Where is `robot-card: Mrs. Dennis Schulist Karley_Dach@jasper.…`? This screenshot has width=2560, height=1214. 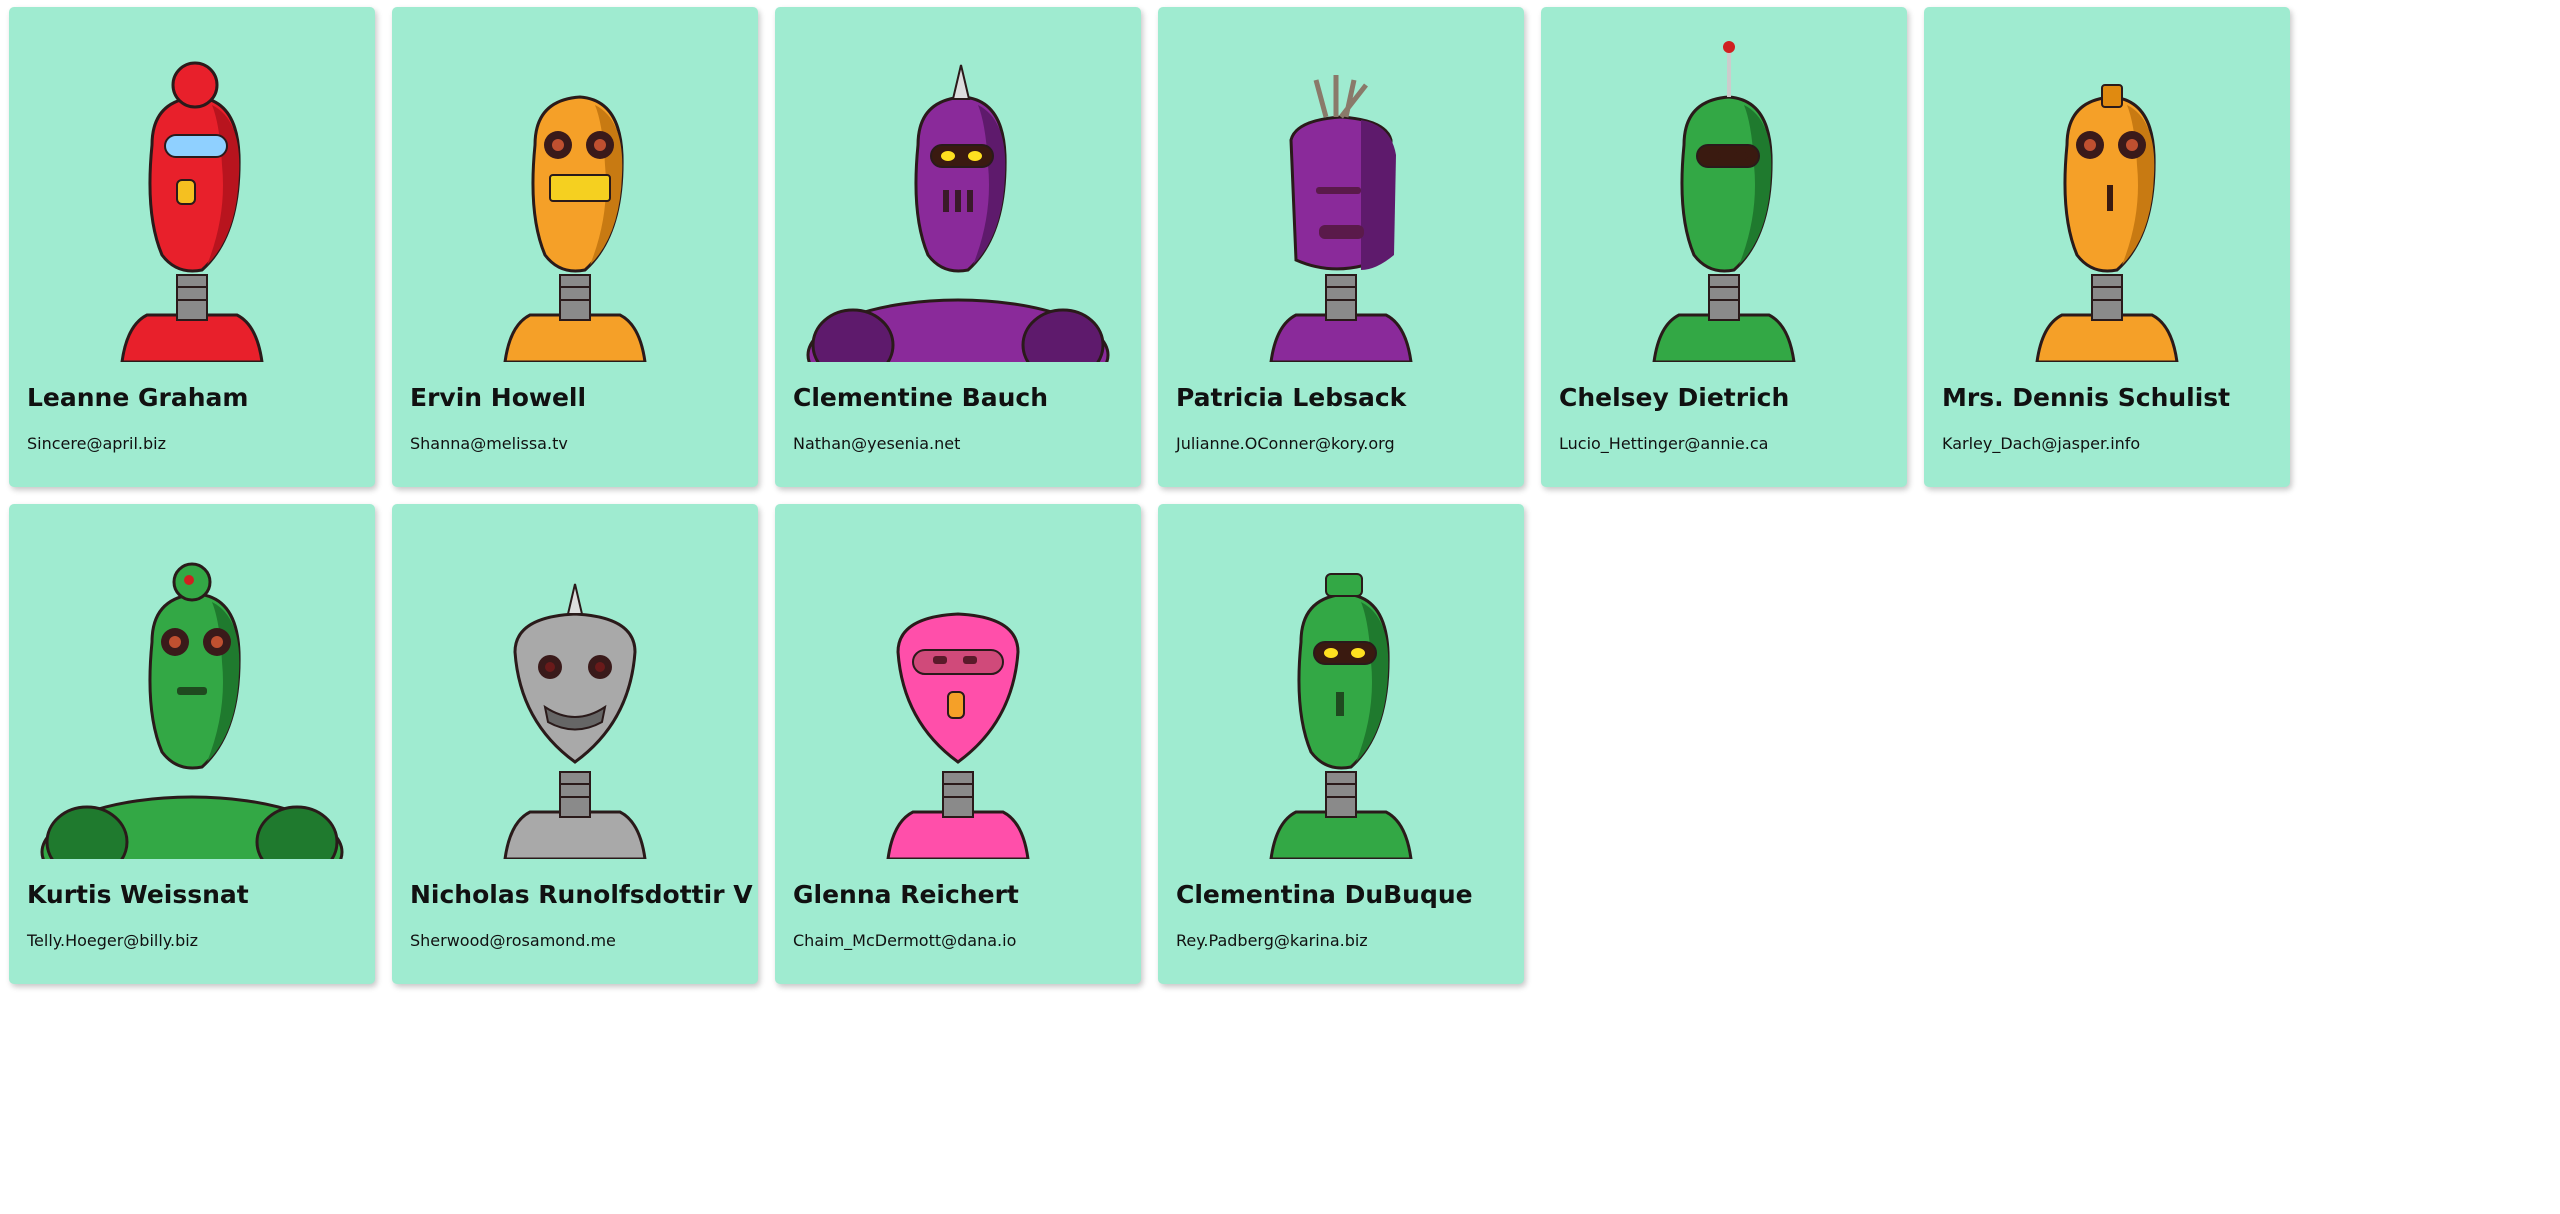
robot-card: Mrs. Dennis Schulist Karley_Dach@jasper.… is located at coordinates (2107, 247).